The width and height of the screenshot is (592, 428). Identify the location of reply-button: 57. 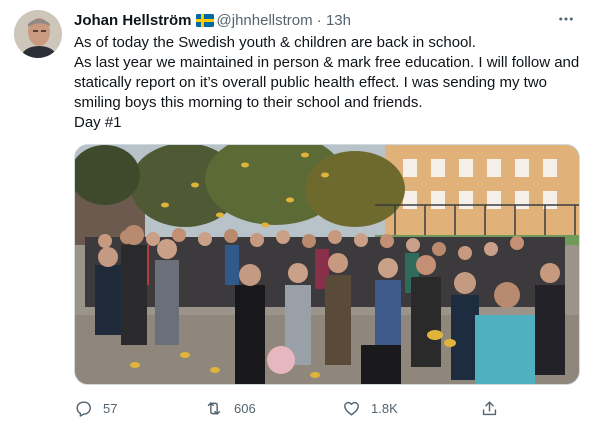
(95, 408).